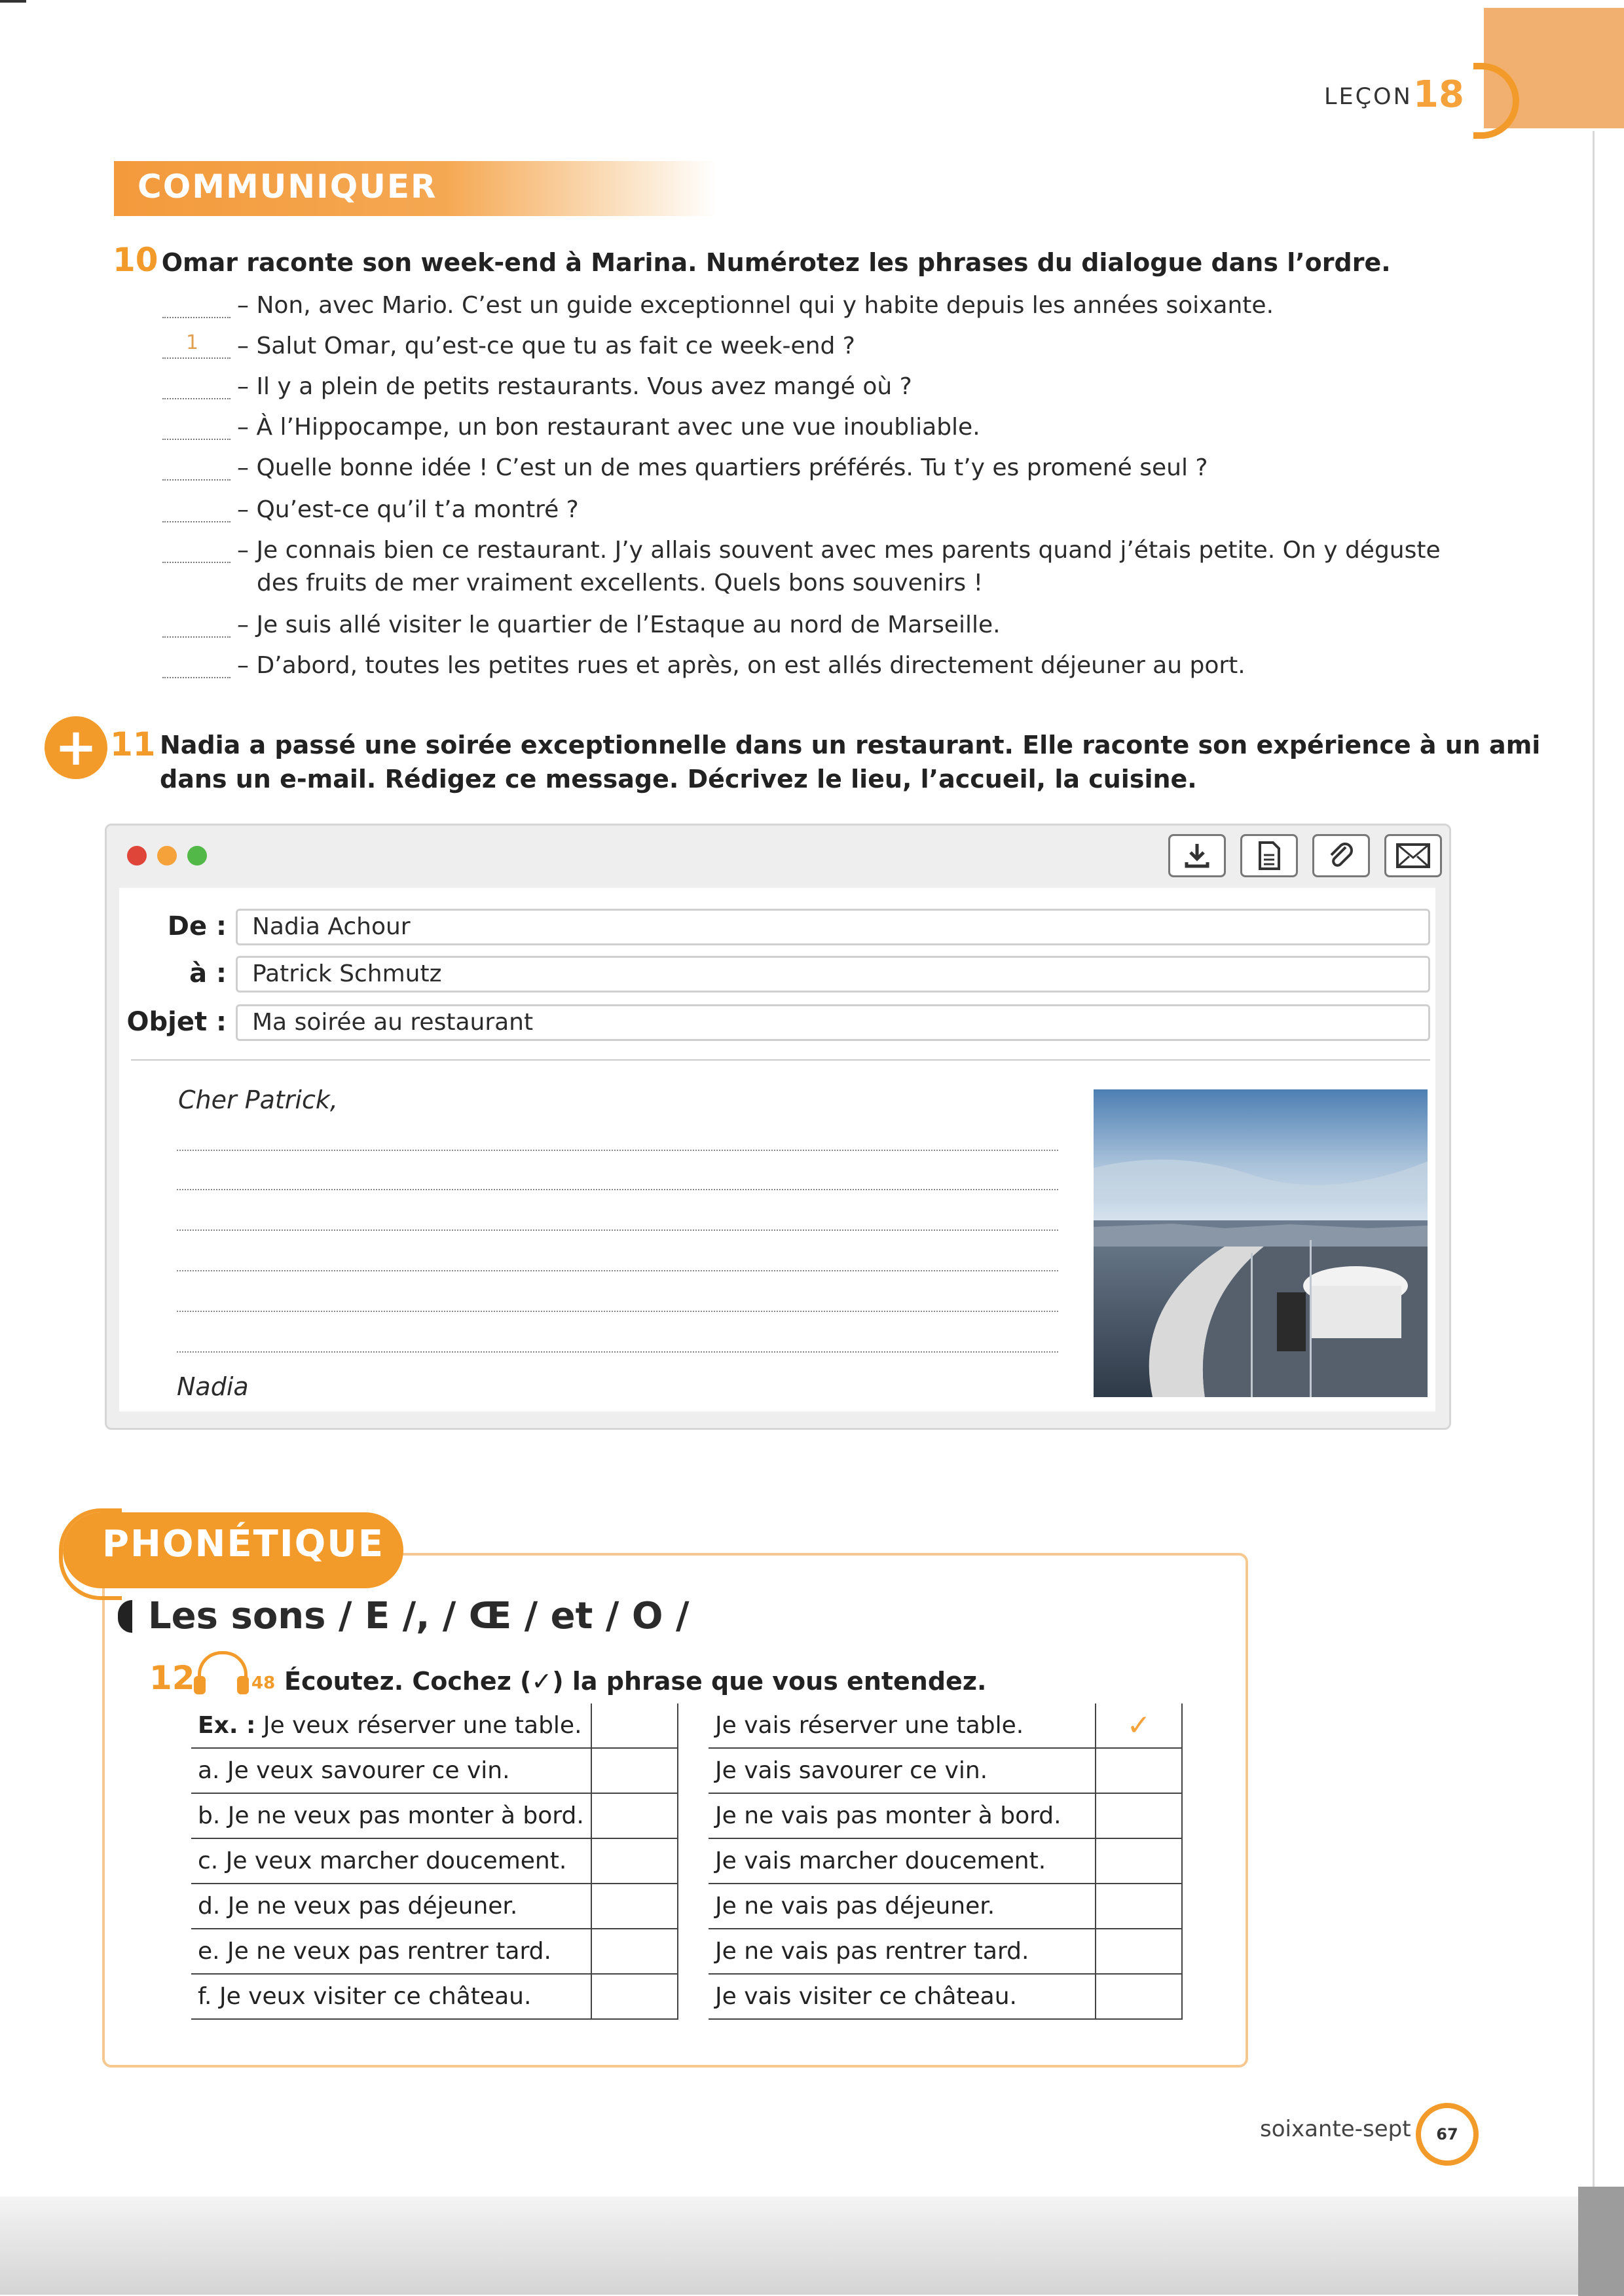 This screenshot has height=2296, width=1624. I want to click on sentence-cell: a. Je veux savourer ce vin., so click(391, 1771).